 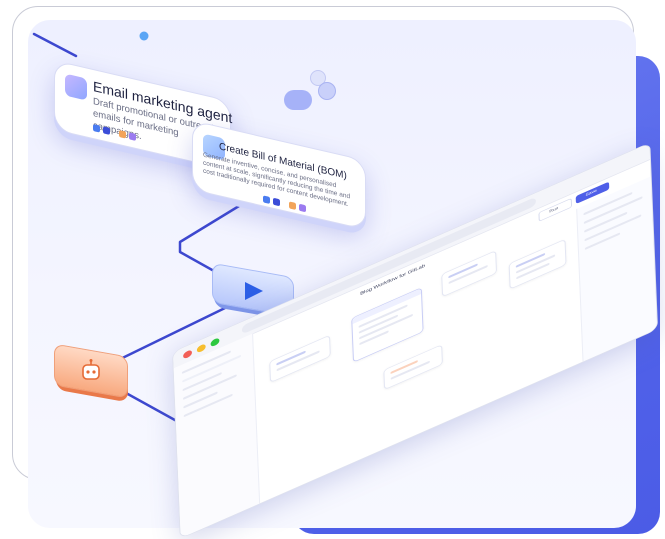 I want to click on connector-dot, so click(x=144, y=36).